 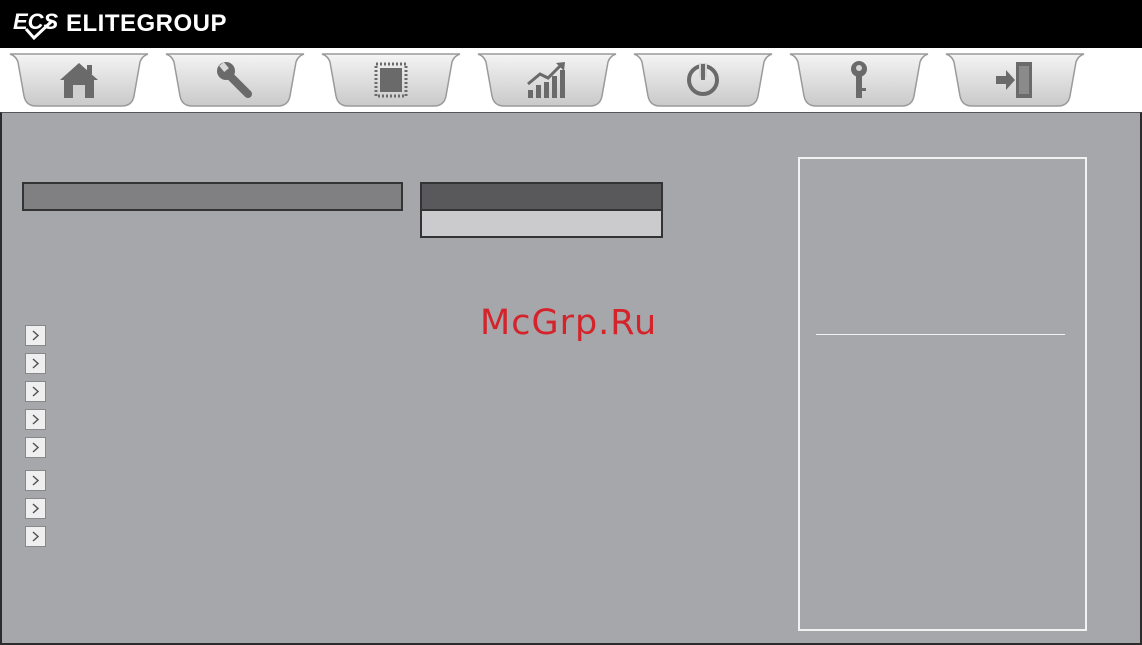 I want to click on home-icon, so click(x=79, y=80).